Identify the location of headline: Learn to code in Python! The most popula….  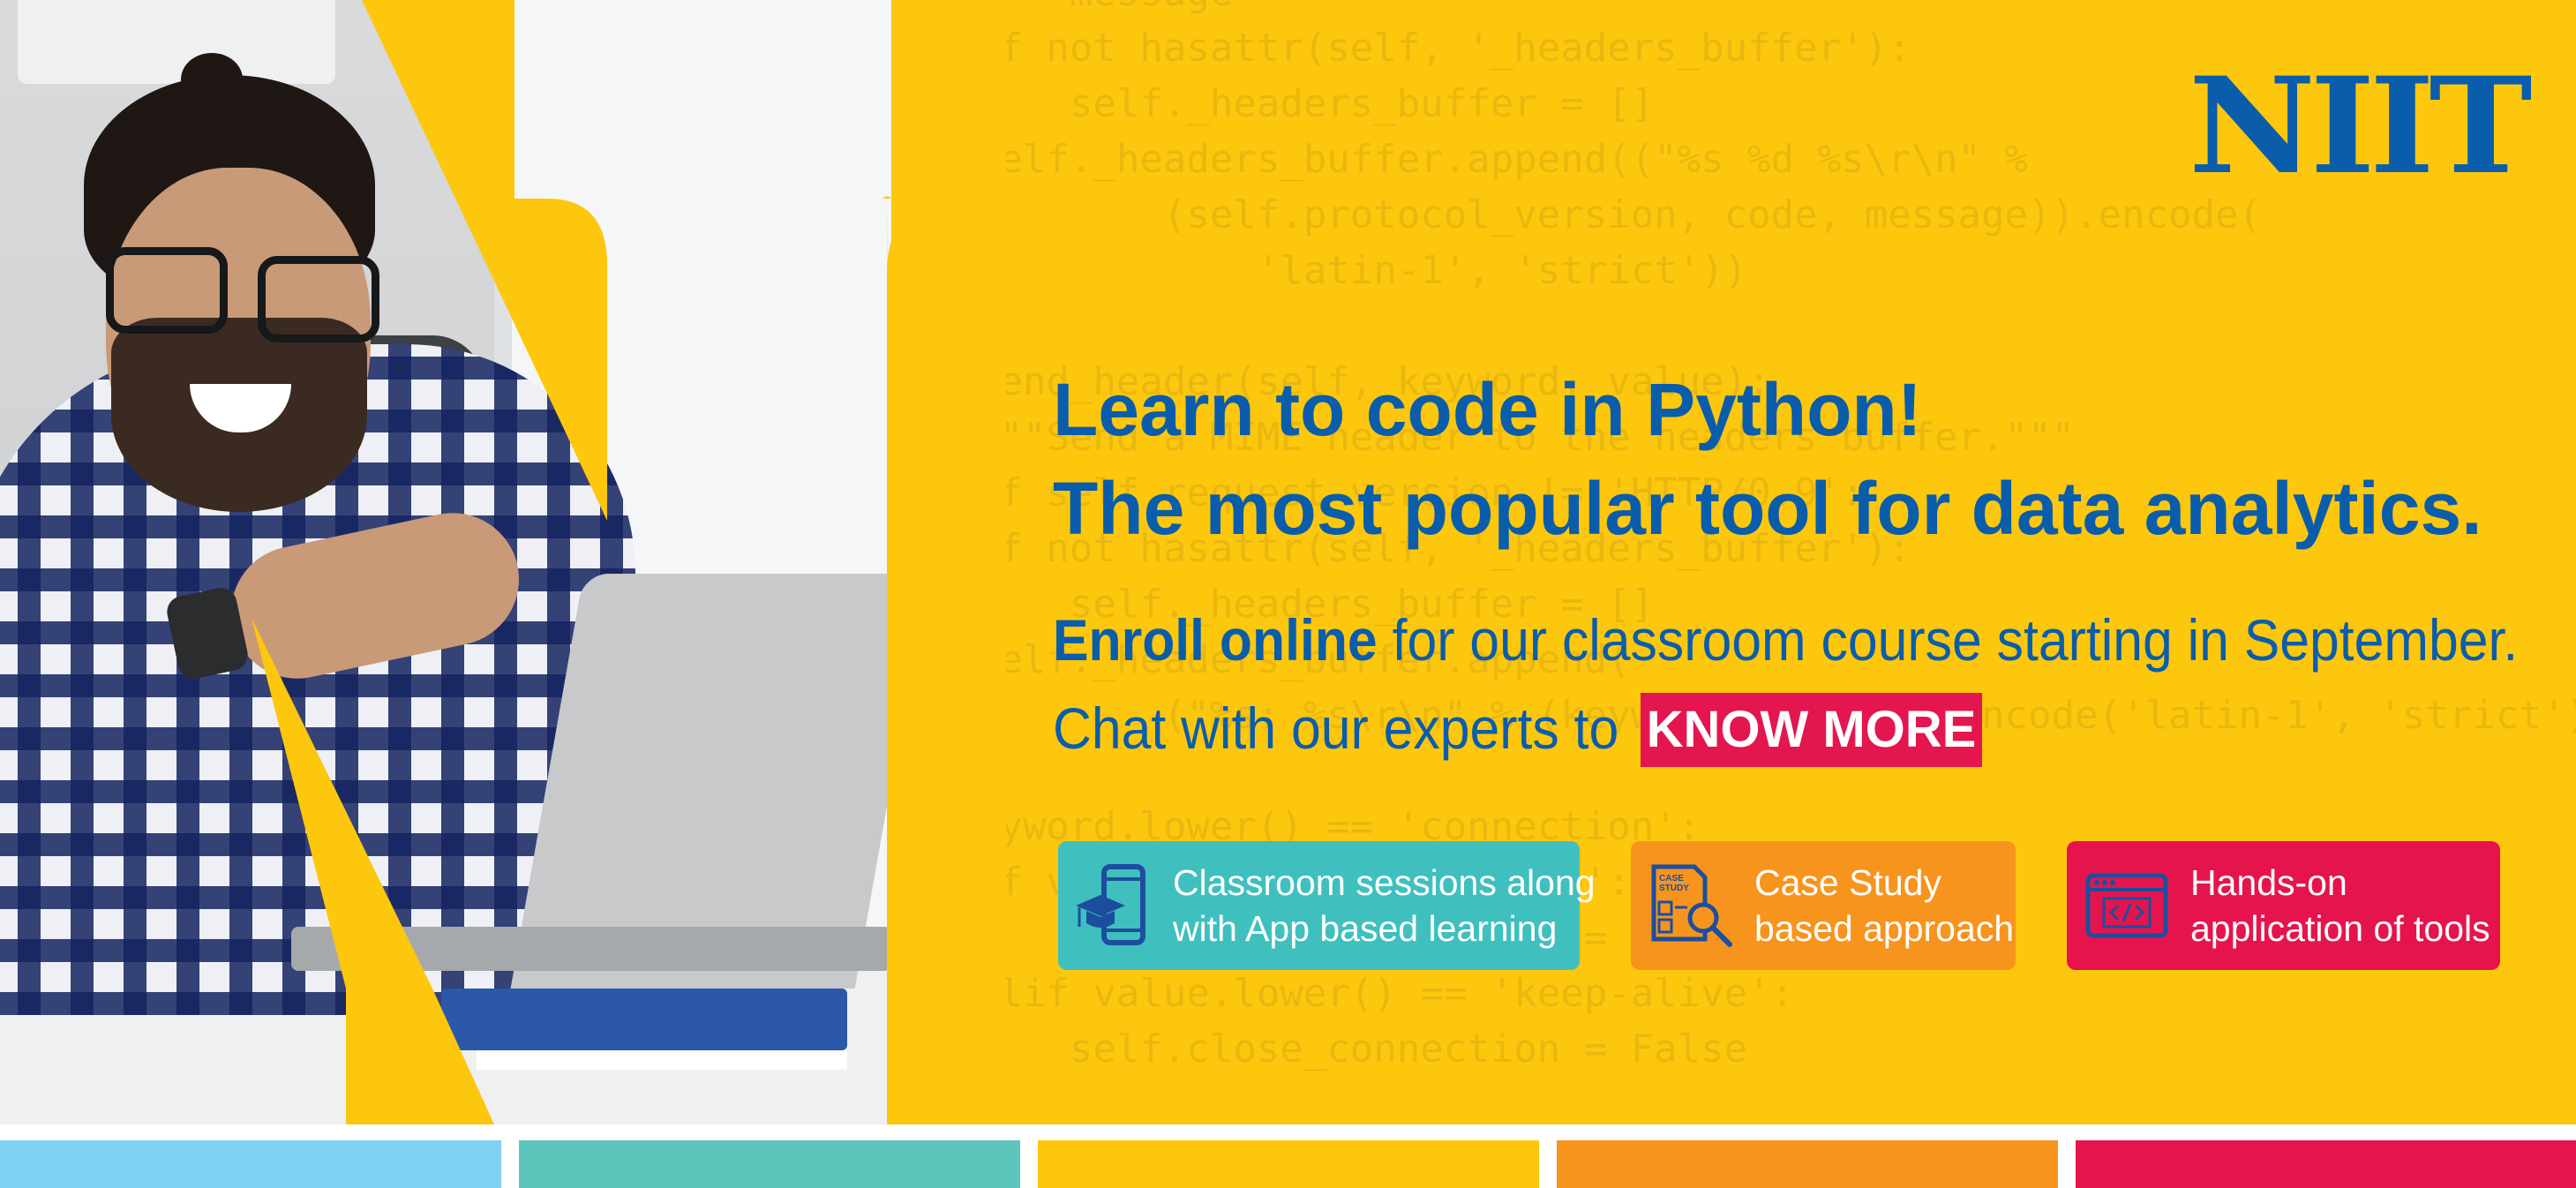
(1812, 459).